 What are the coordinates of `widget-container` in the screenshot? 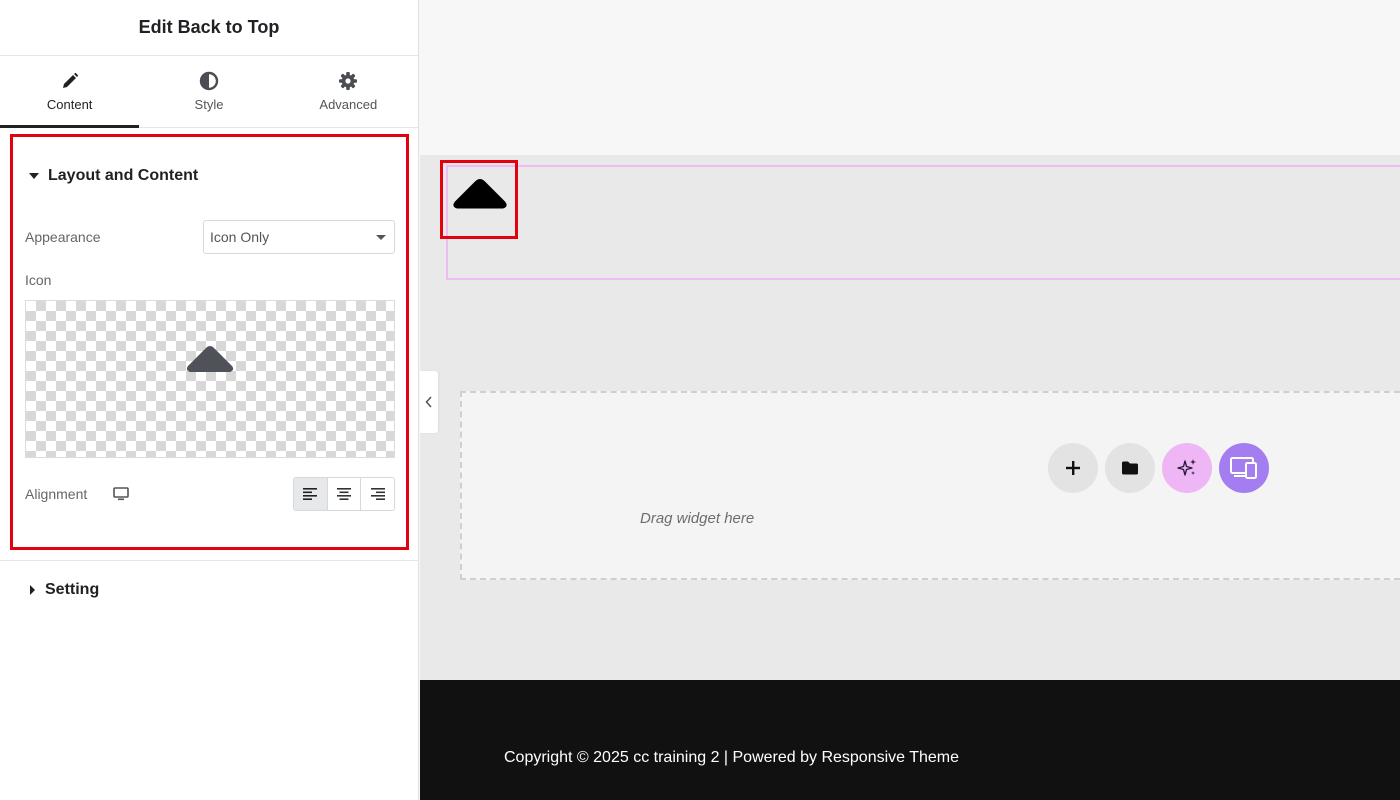 It's located at (923, 222).